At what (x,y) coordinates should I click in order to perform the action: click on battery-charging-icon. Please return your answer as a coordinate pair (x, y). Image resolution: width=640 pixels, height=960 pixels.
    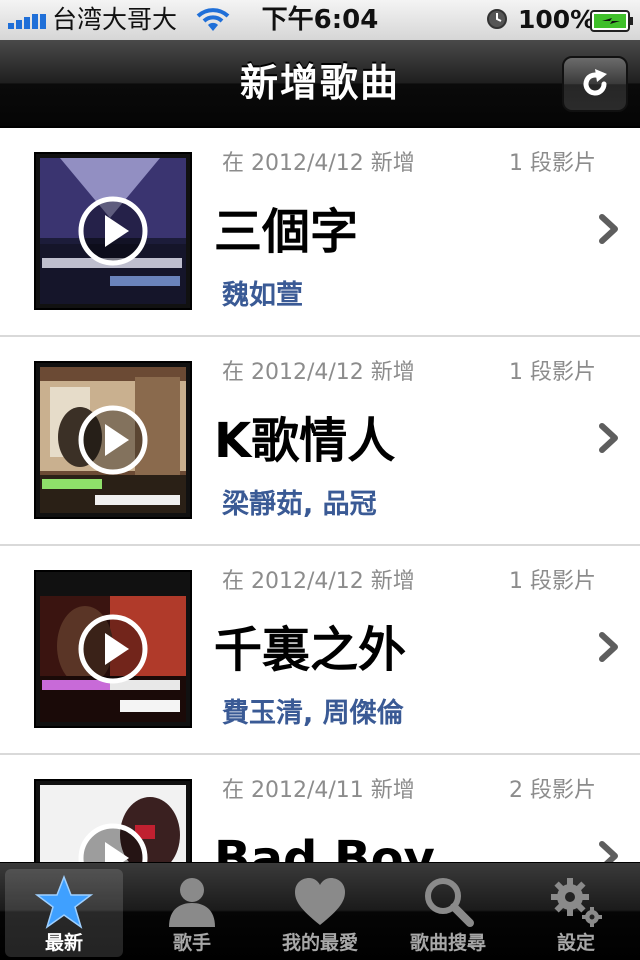
    Looking at the image, I should click on (611, 21).